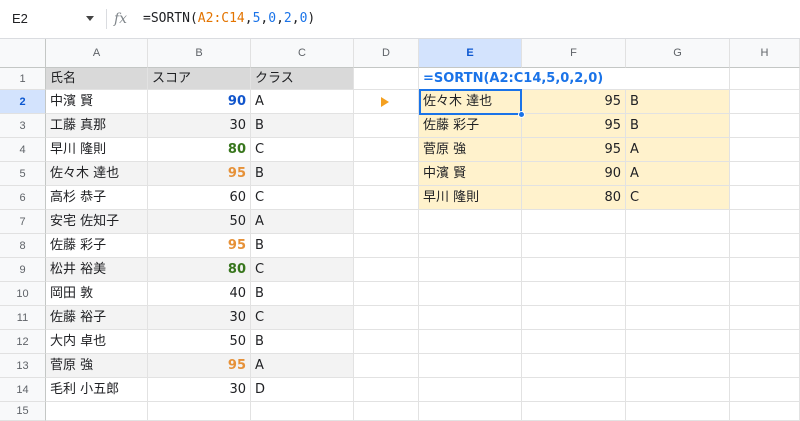 Image resolution: width=800 pixels, height=421 pixels. Describe the element at coordinates (470, 102) in the screenshot. I see `result-name-cell: 佐々木 達也` at that location.